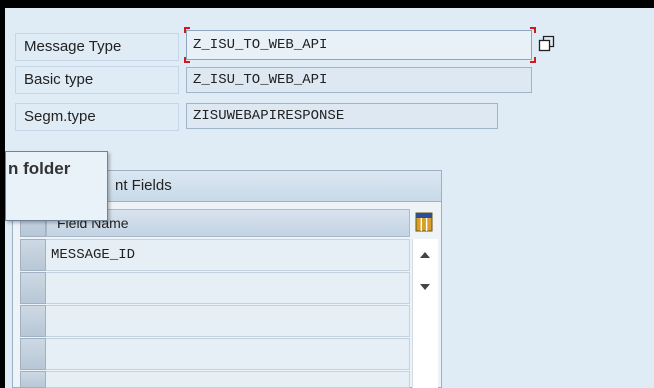 Image resolution: width=654 pixels, height=388 pixels. What do you see at coordinates (97, 80) in the screenshot?
I see `basic-type-label: Basic type` at bounding box center [97, 80].